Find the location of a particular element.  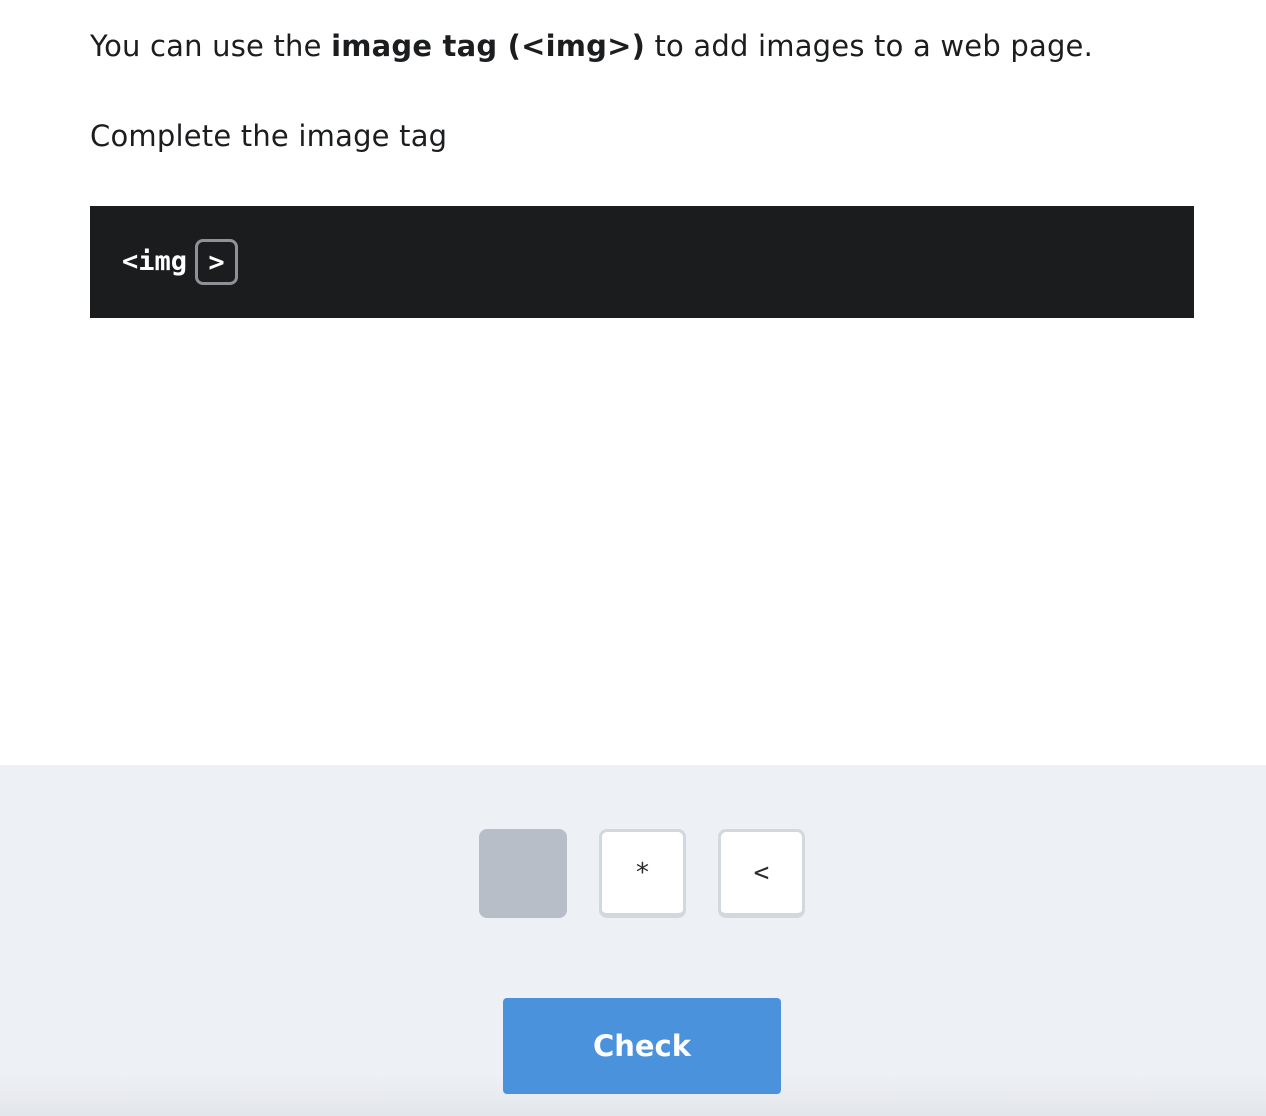

code-block: <img > is located at coordinates (642, 262).